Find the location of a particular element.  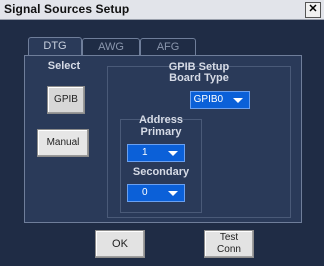

tab-afg: AFG is located at coordinates (168, 47).